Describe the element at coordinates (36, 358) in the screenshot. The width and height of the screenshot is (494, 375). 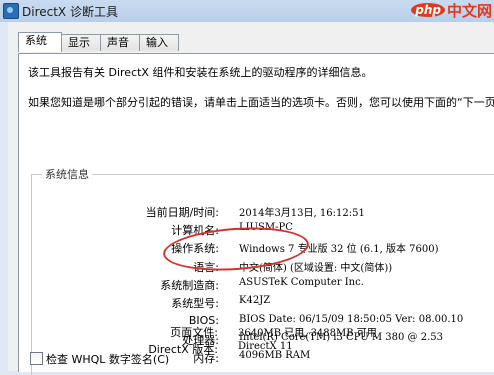
I see `whql-checkbox` at that location.